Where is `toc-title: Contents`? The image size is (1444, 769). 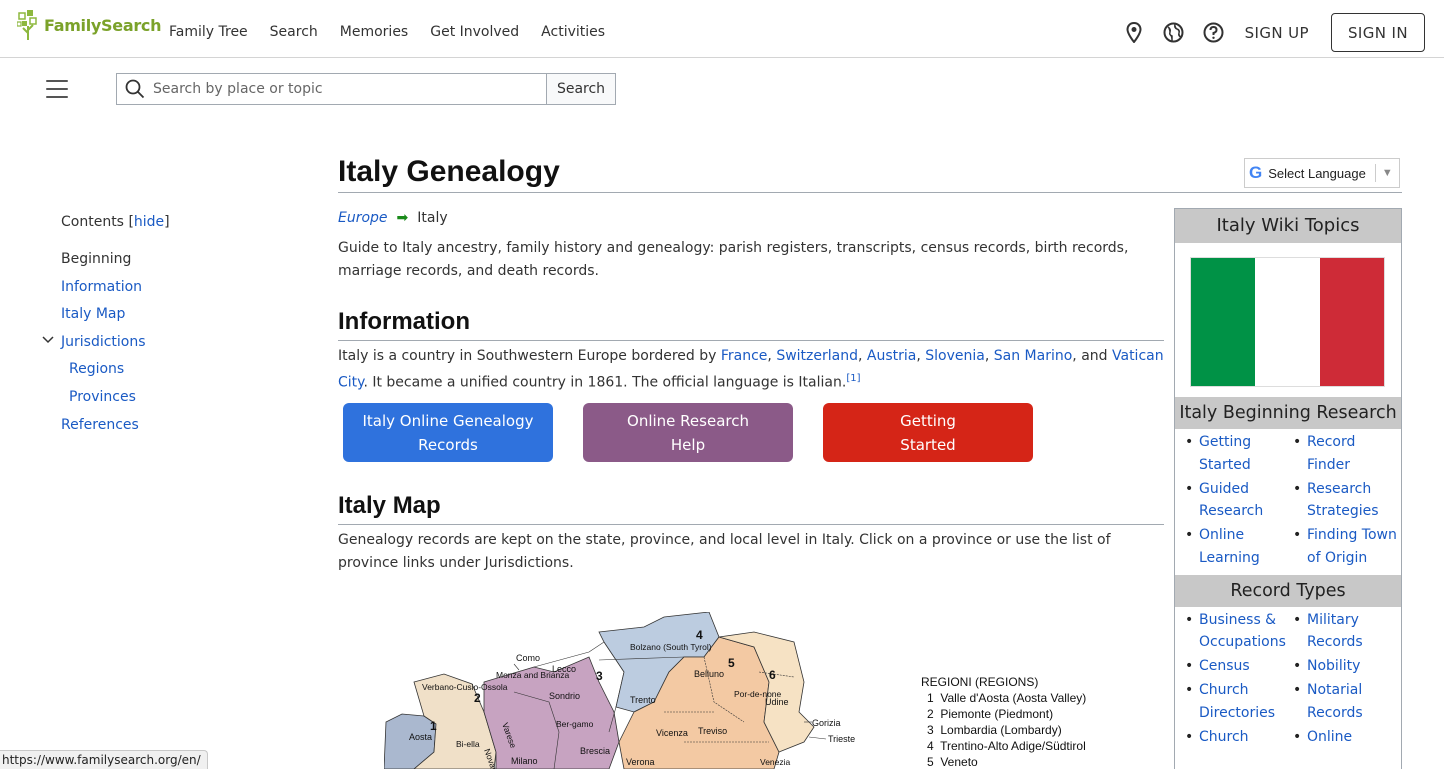
toc-title: Contents is located at coordinates (92, 222).